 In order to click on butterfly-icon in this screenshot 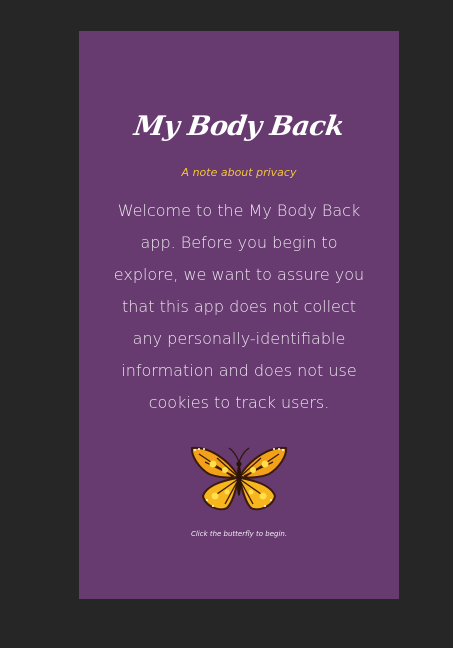, I will do `click(239, 478)`.